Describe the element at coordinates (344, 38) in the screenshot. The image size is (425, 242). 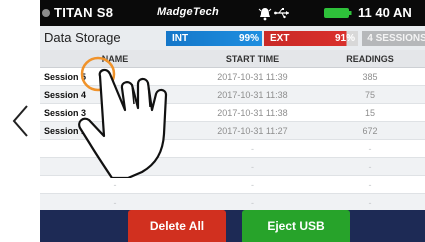
I see `external-storage-percent: 91%` at that location.